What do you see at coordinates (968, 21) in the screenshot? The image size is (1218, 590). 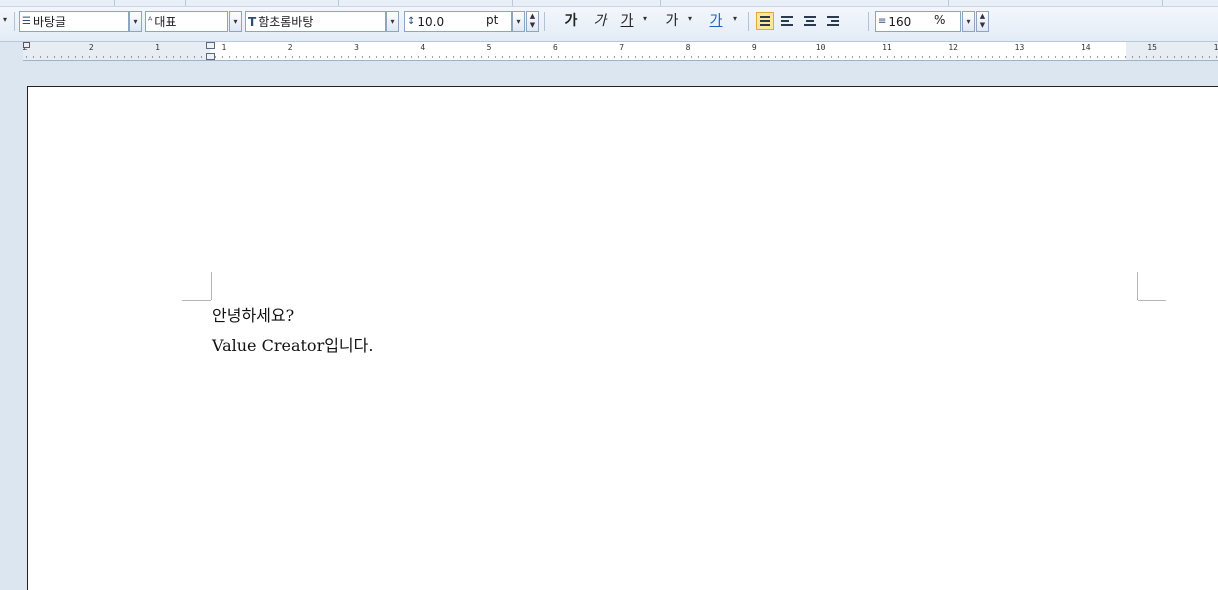 I see `line-spacing-dropdown: ▾` at bounding box center [968, 21].